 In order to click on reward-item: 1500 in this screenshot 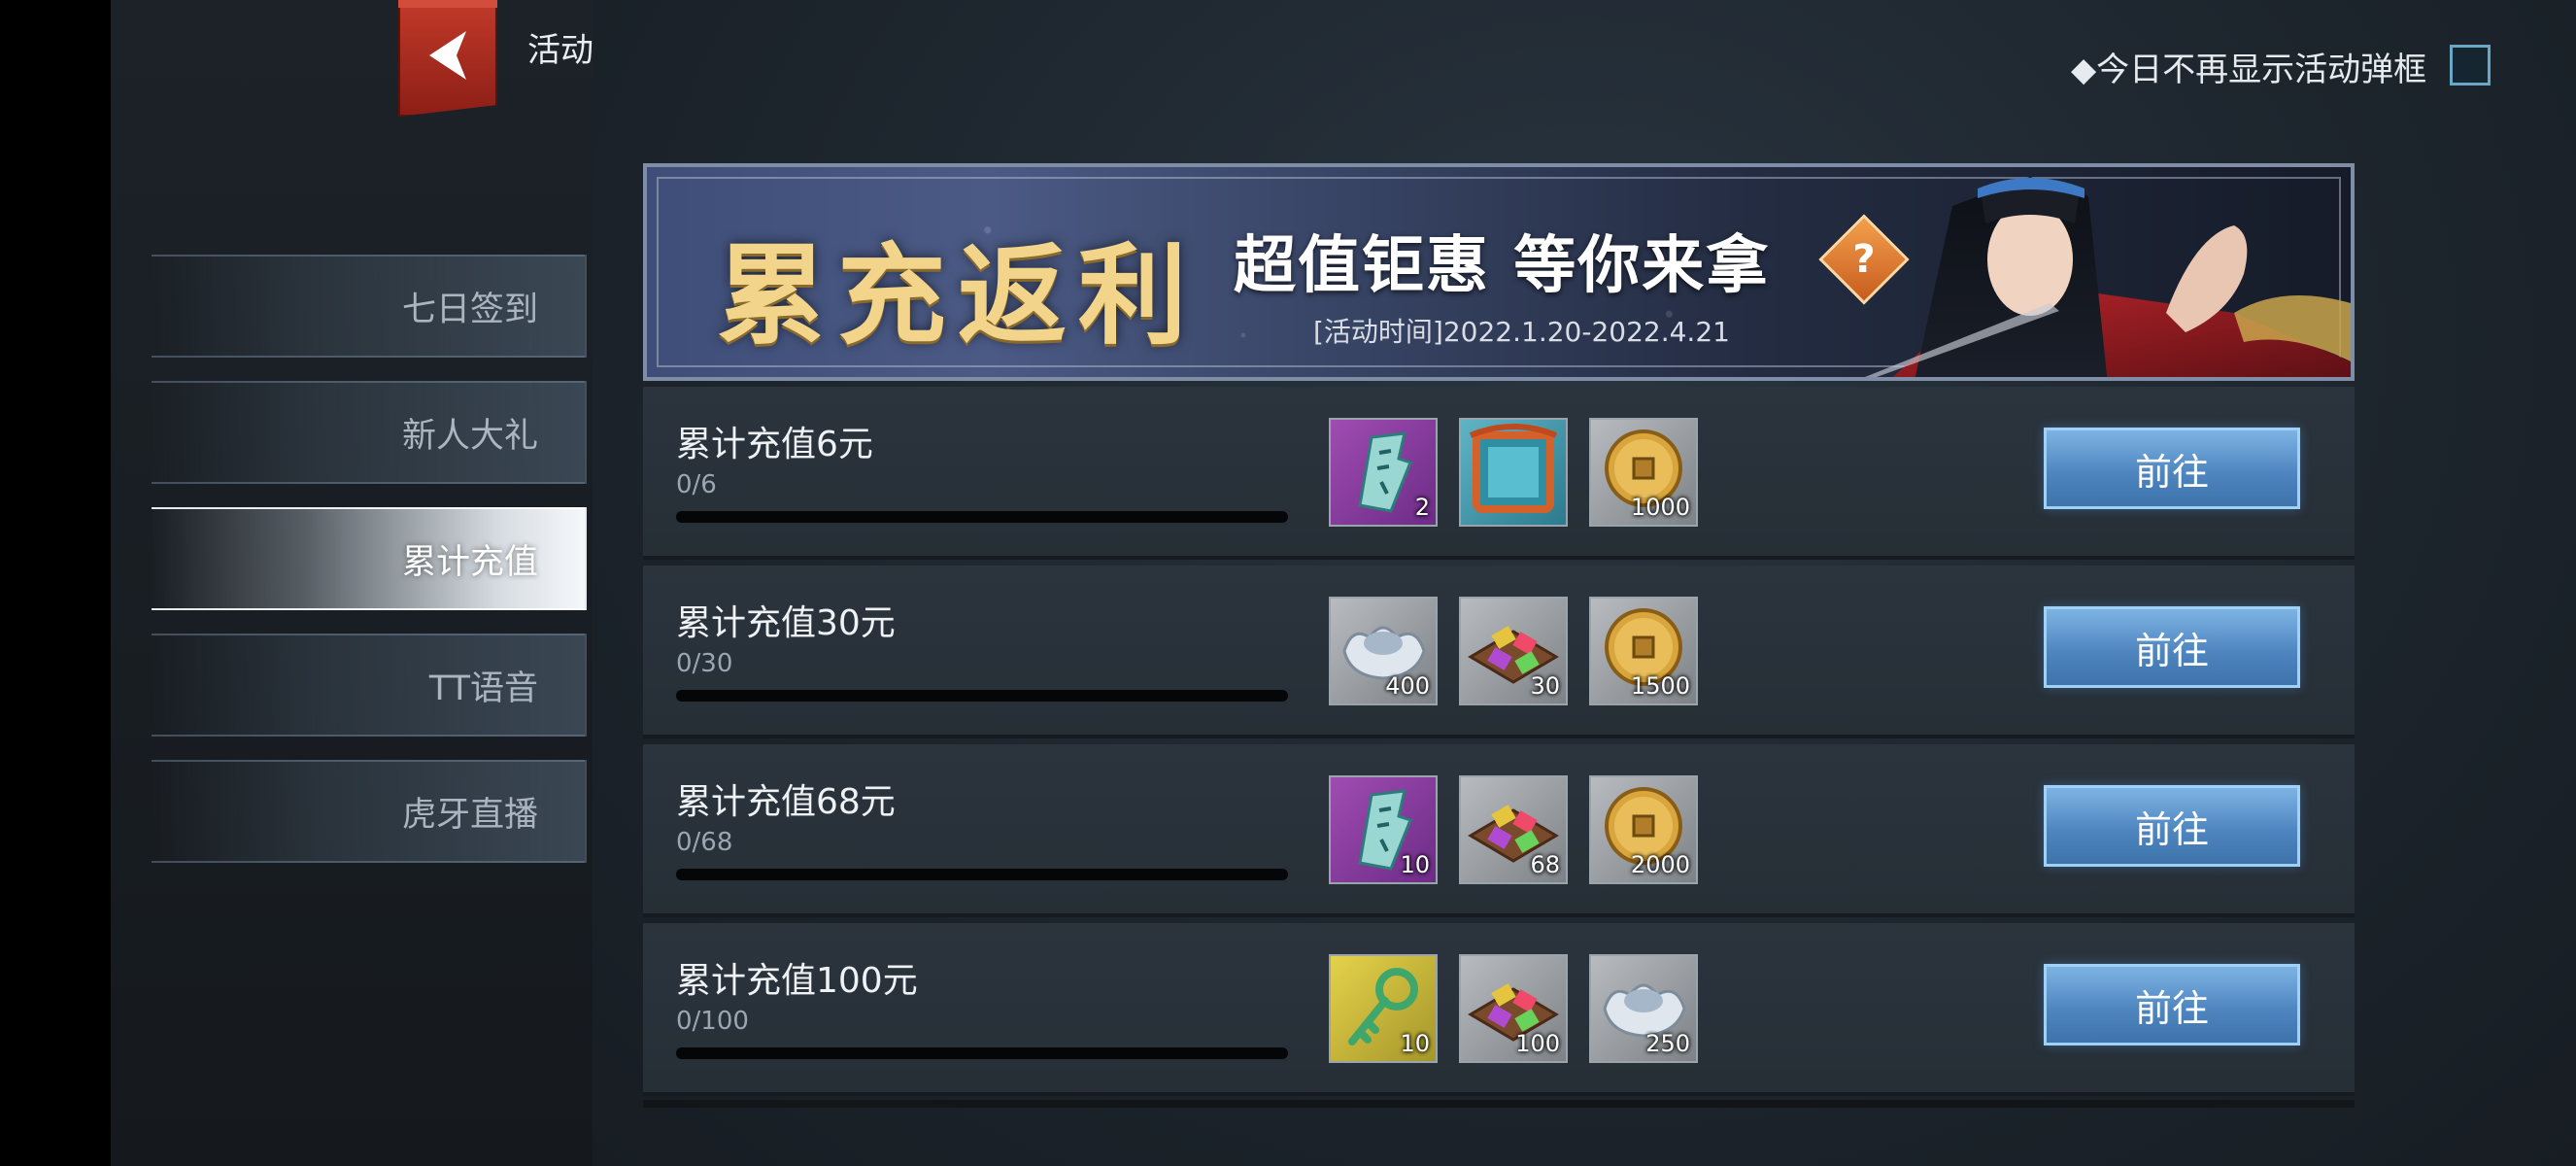, I will do `click(1643, 651)`.